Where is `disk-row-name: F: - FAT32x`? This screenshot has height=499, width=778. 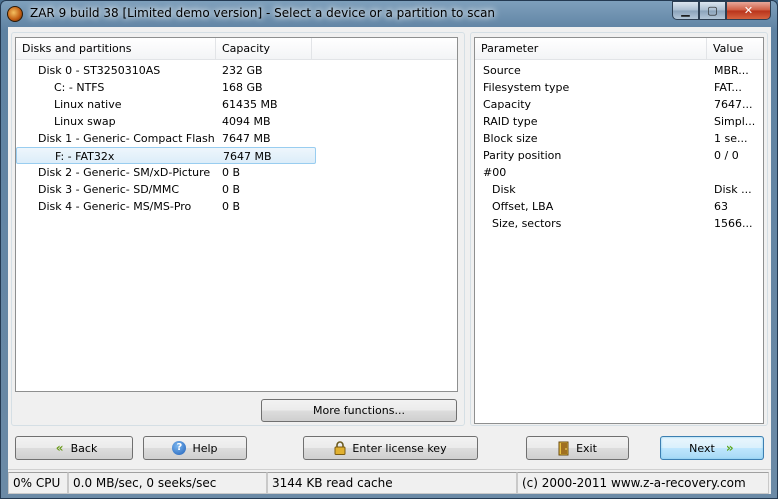
disk-row-name: F: - FAT32x is located at coordinates (85, 156).